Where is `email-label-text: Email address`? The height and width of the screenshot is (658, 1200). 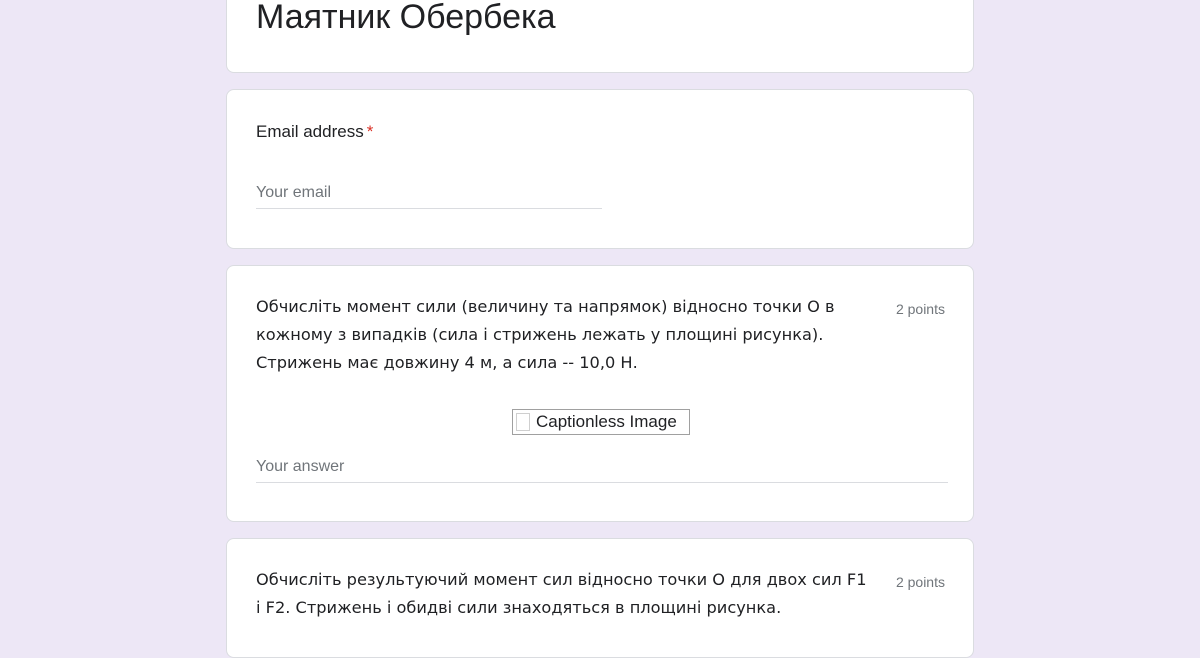 email-label-text: Email address is located at coordinates (310, 131).